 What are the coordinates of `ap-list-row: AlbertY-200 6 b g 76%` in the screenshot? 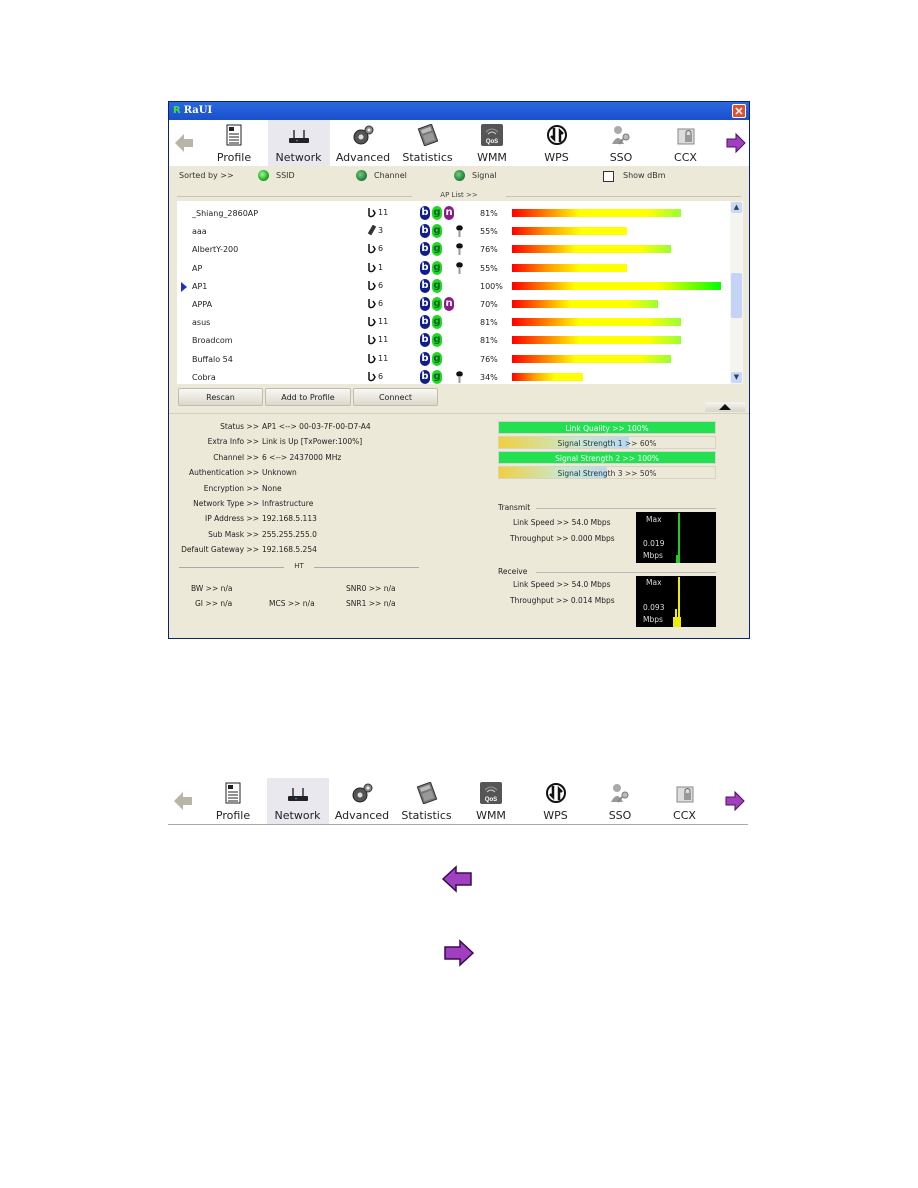 It's located at (453, 249).